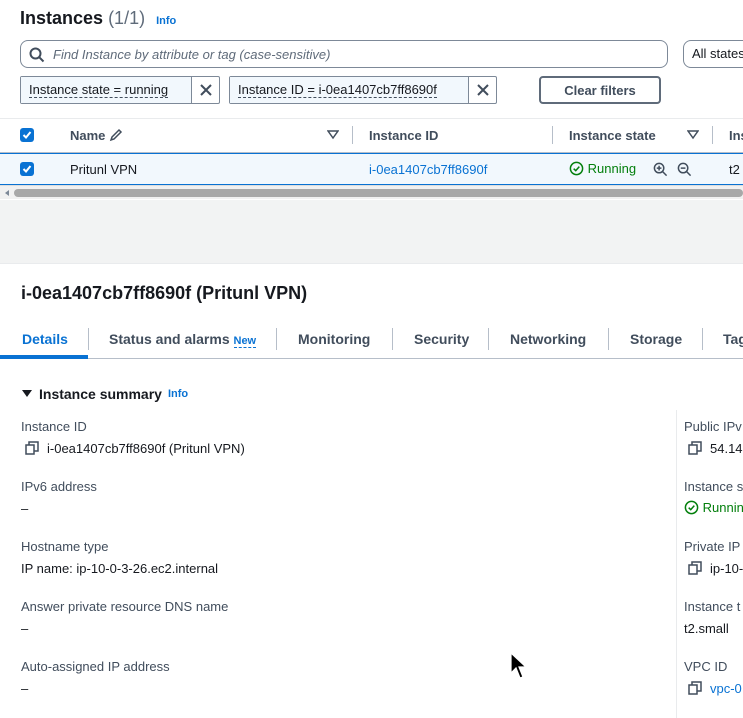 The height and width of the screenshot is (718, 743). I want to click on select-all-checkbox, so click(27, 135).